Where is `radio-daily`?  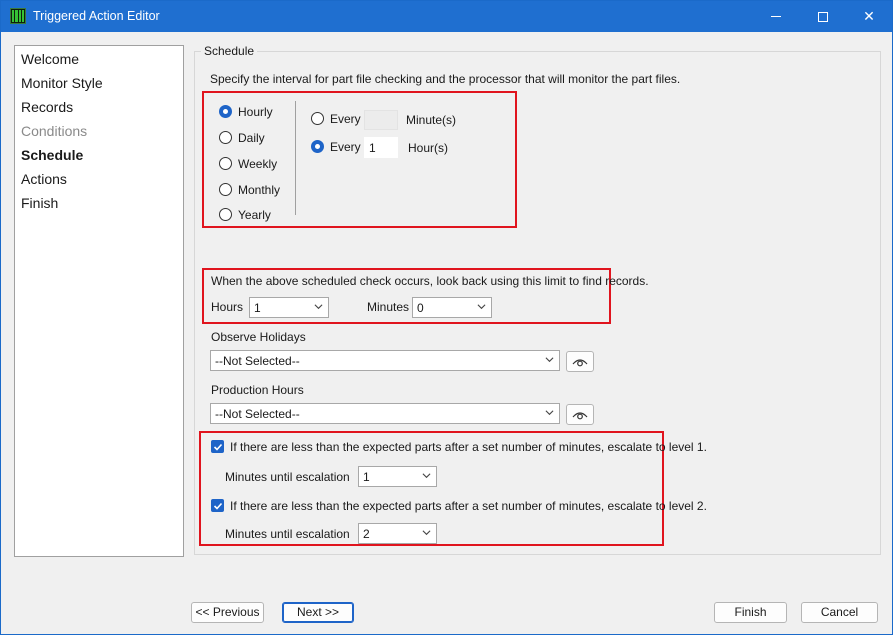
radio-daily is located at coordinates (225, 137).